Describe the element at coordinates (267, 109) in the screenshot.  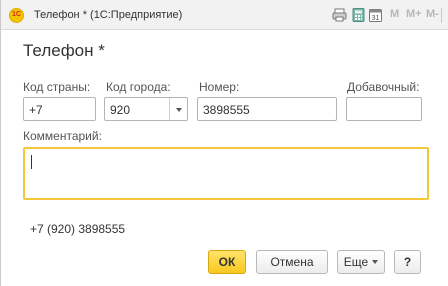
I see `number-input: 3898555` at that location.